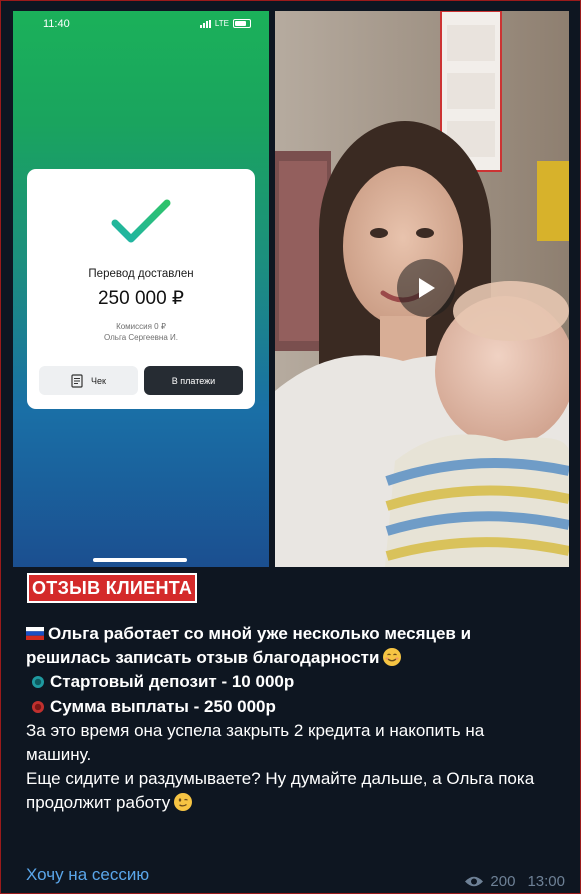 Image resolution: width=581 pixels, height=894 pixels. What do you see at coordinates (77, 380) in the screenshot?
I see `receipt-icon` at bounding box center [77, 380].